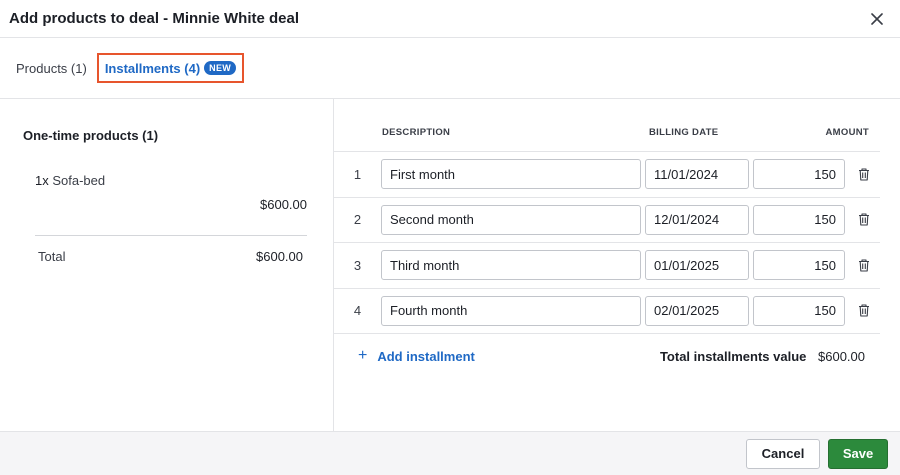 This screenshot has height=475, width=900. What do you see at coordinates (363, 355) in the screenshot?
I see `plus-icon: +` at bounding box center [363, 355].